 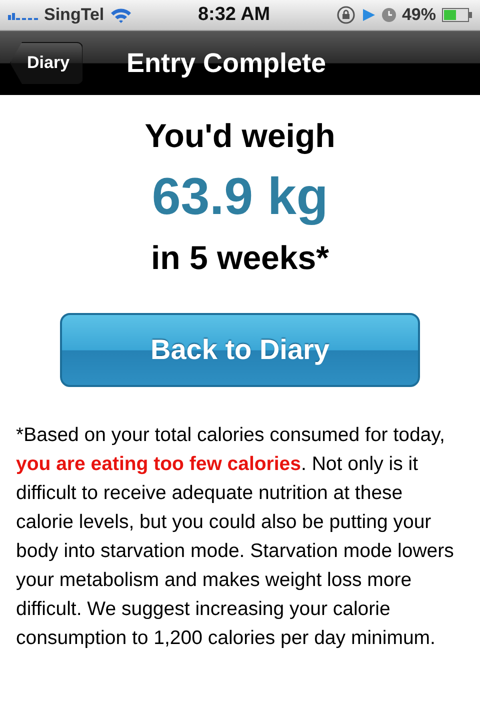 What do you see at coordinates (46, 63) in the screenshot?
I see `back-button: Diary` at bounding box center [46, 63].